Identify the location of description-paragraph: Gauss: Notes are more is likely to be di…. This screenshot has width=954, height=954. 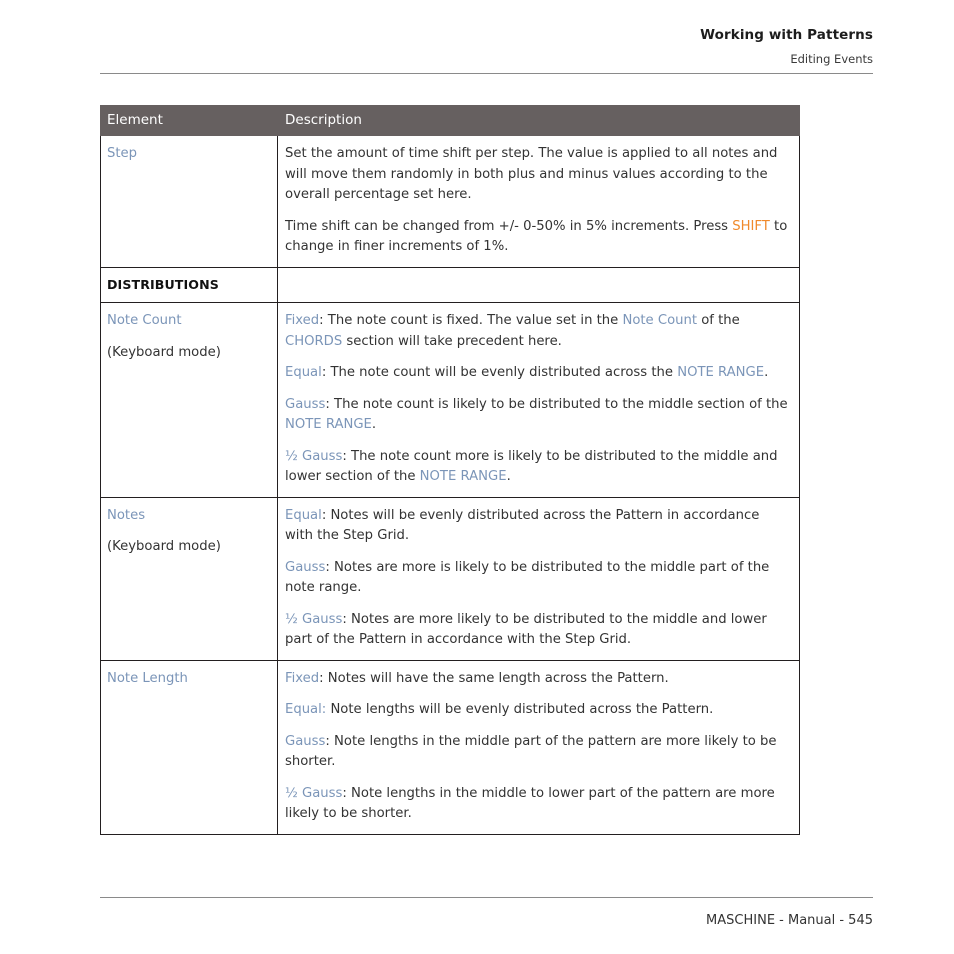
(537, 578).